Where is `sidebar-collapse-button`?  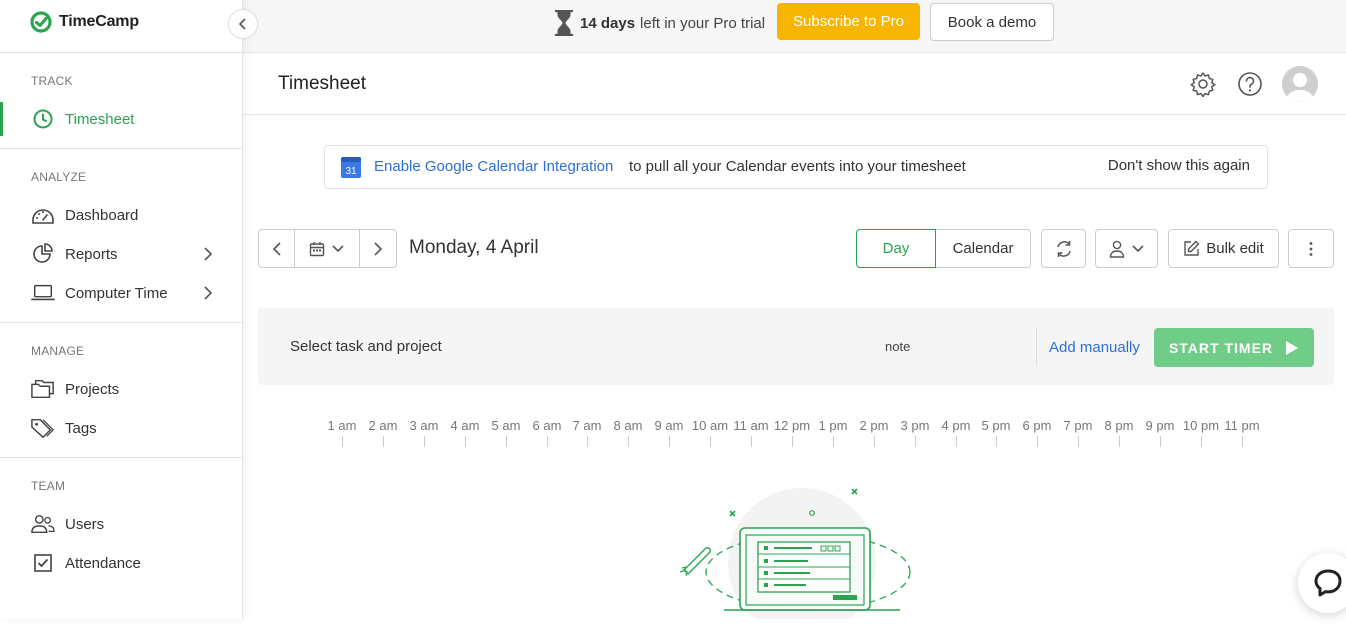
sidebar-collapse-button is located at coordinates (243, 24).